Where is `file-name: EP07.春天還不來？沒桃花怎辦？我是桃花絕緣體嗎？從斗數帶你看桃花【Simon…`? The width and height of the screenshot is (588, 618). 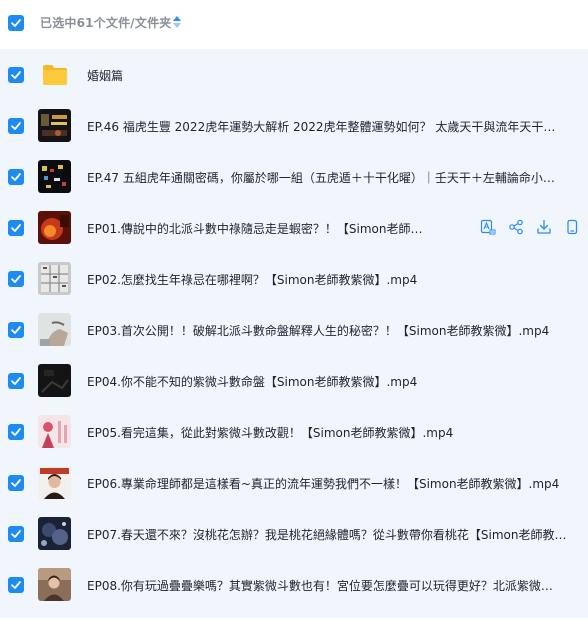 file-name: EP07.春天還不來？沒桃花怎辦？我是桃花絕緣體嗎？從斗數帶你看桃花【Simon… is located at coordinates (327, 534).